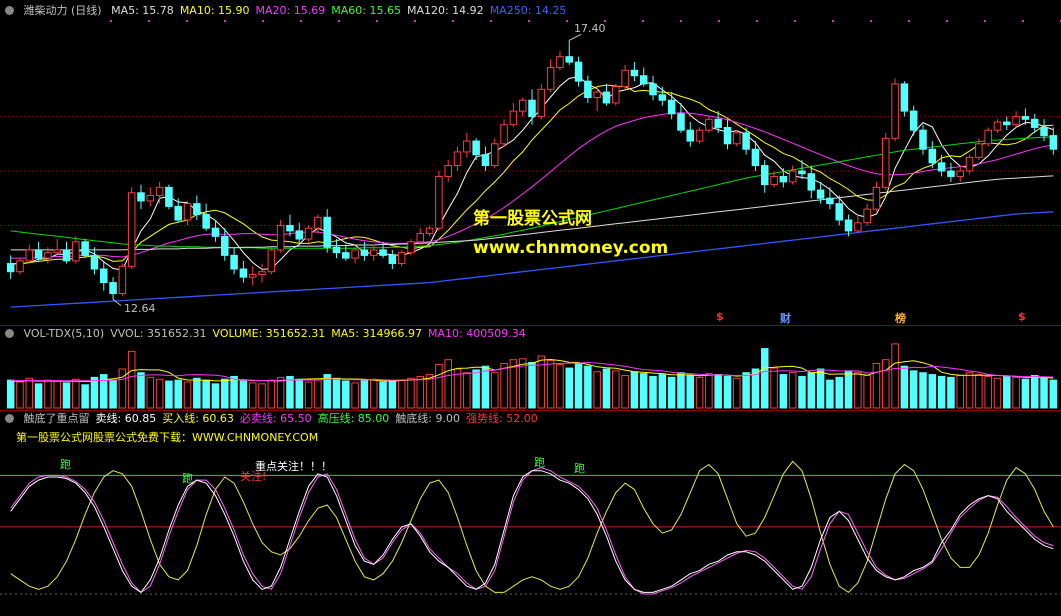  I want to click on indicator-legend-item-1: 卖线: 60.85, so click(126, 418).